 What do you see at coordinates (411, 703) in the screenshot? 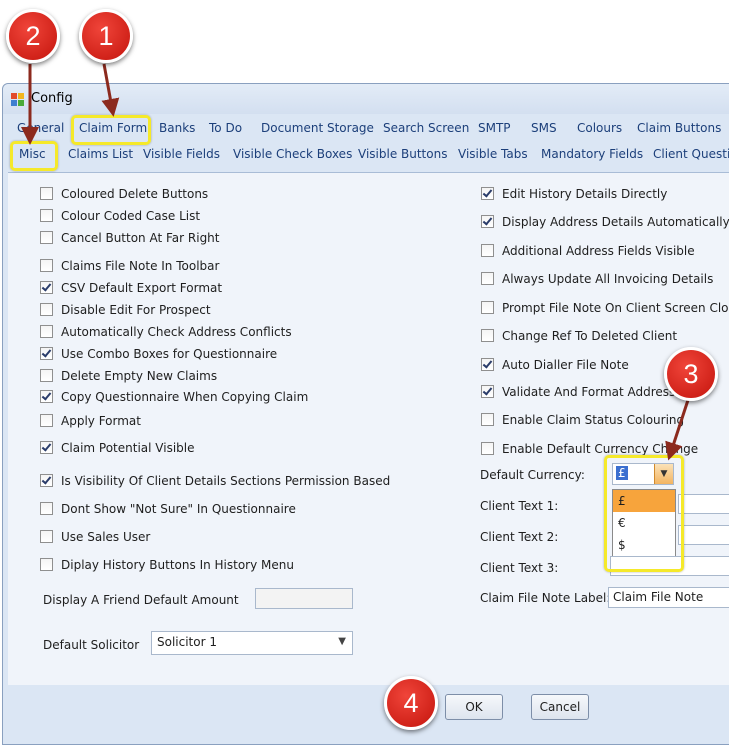
I see `step-marker-4: 4` at bounding box center [411, 703].